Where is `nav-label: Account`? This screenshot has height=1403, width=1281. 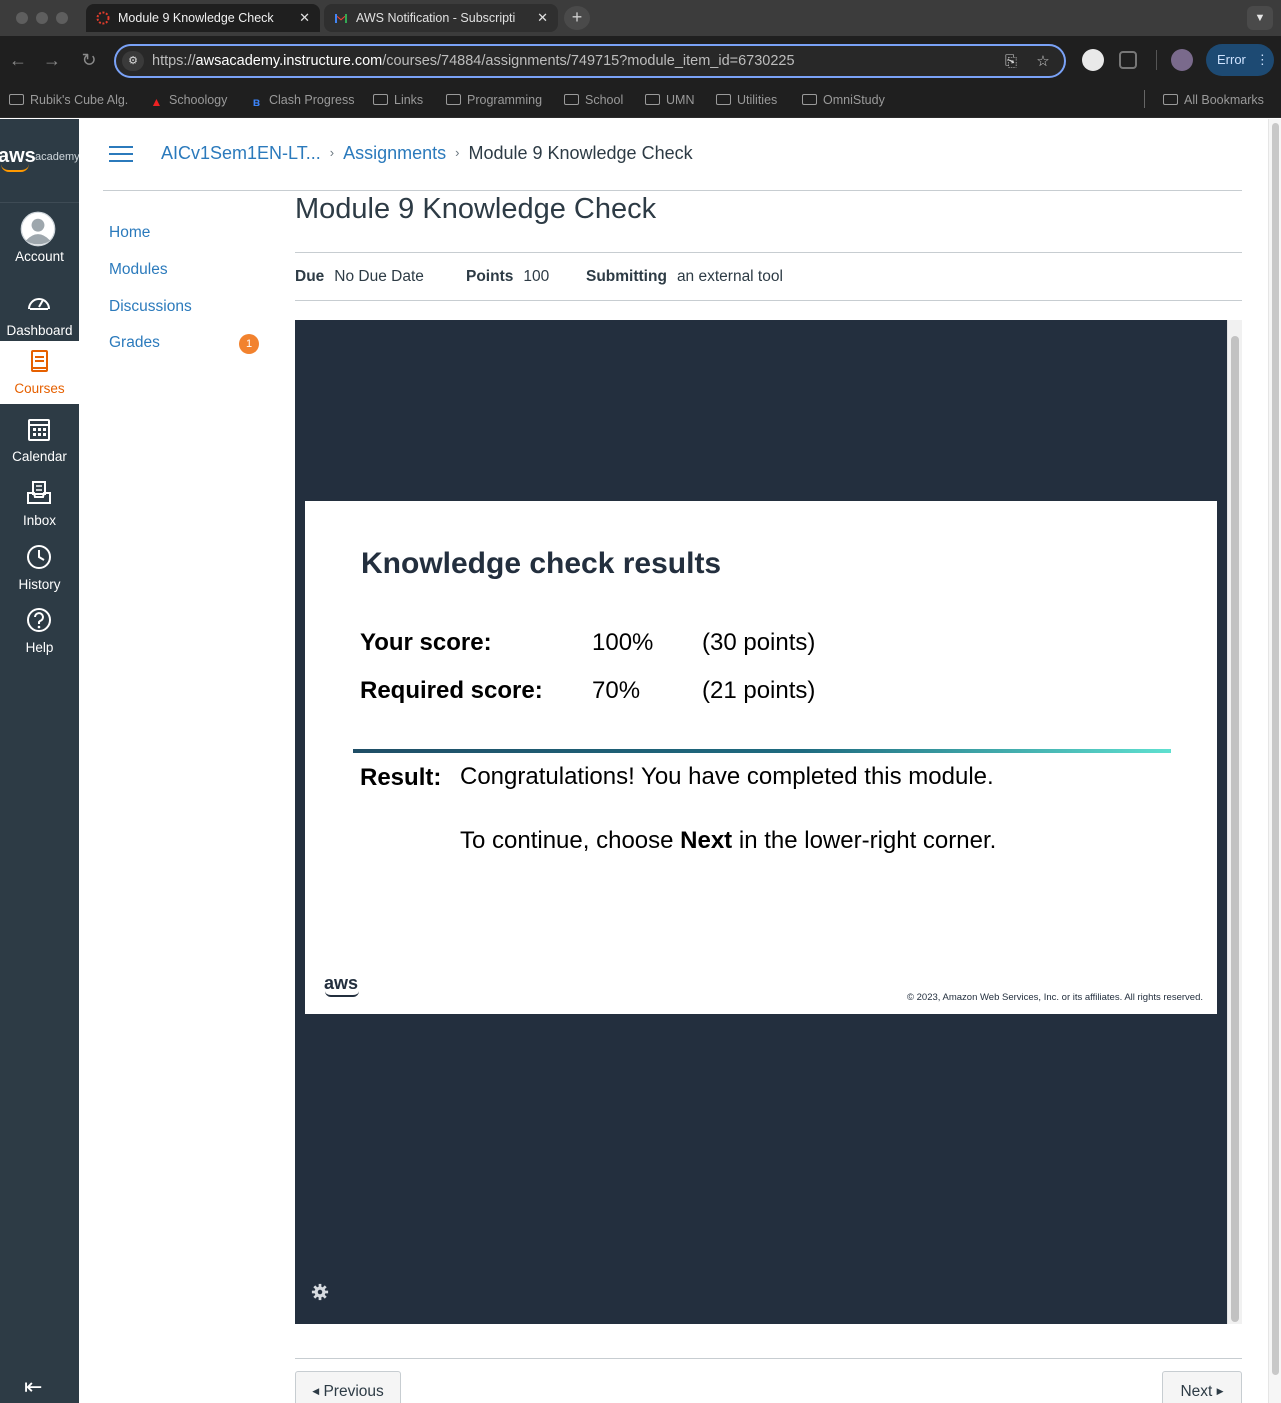
nav-label: Account is located at coordinates (39, 256).